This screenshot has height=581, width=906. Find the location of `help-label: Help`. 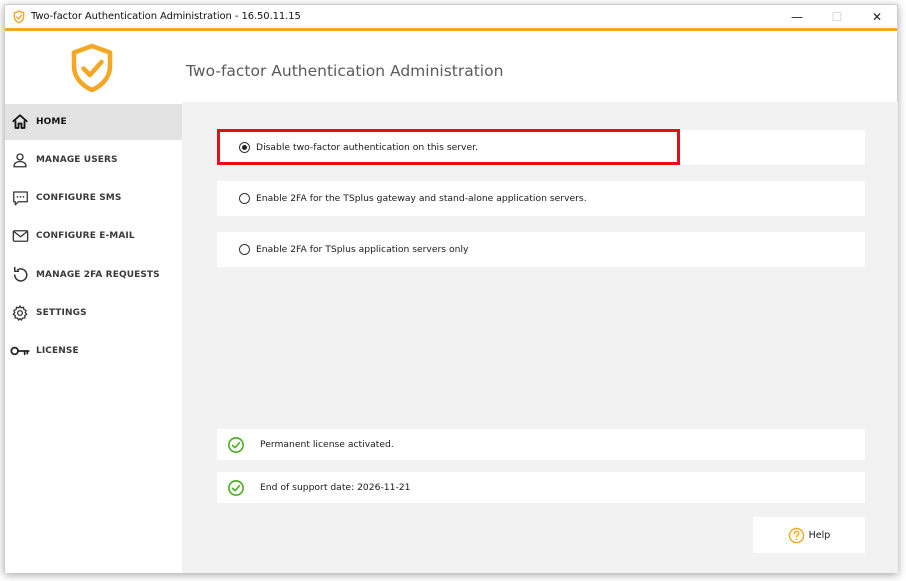

help-label: Help is located at coordinates (819, 535).